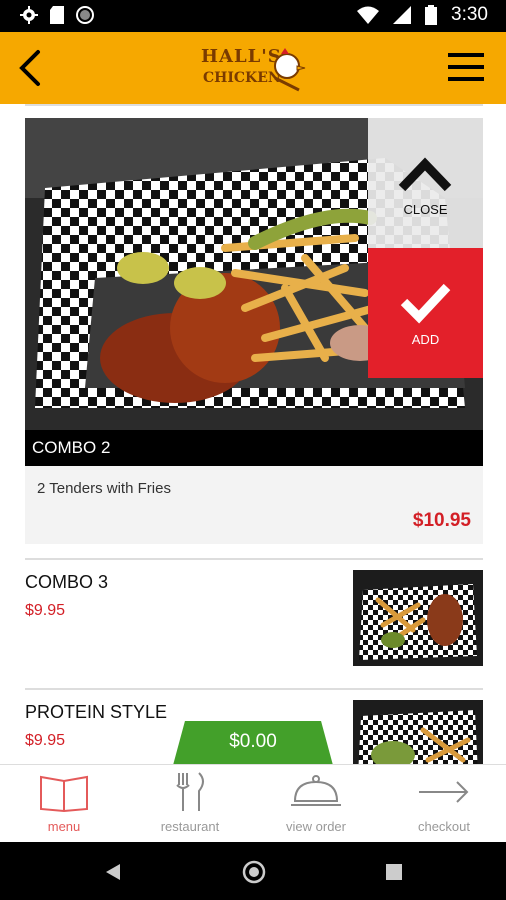 The width and height of the screenshot is (506, 900). I want to click on cart-total-button: $0.00, so click(253, 742).